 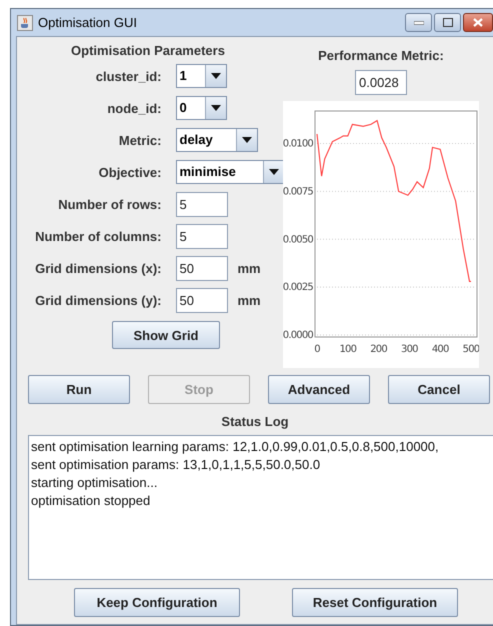 I want to click on java-cup-icon, so click(x=25, y=22).